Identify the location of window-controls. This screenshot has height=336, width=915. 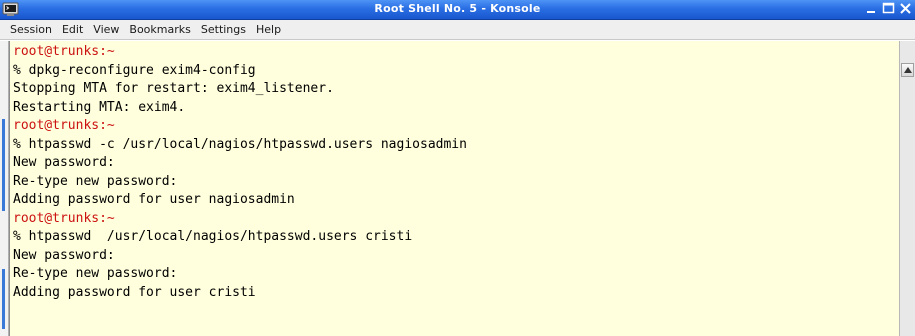
(888, 9).